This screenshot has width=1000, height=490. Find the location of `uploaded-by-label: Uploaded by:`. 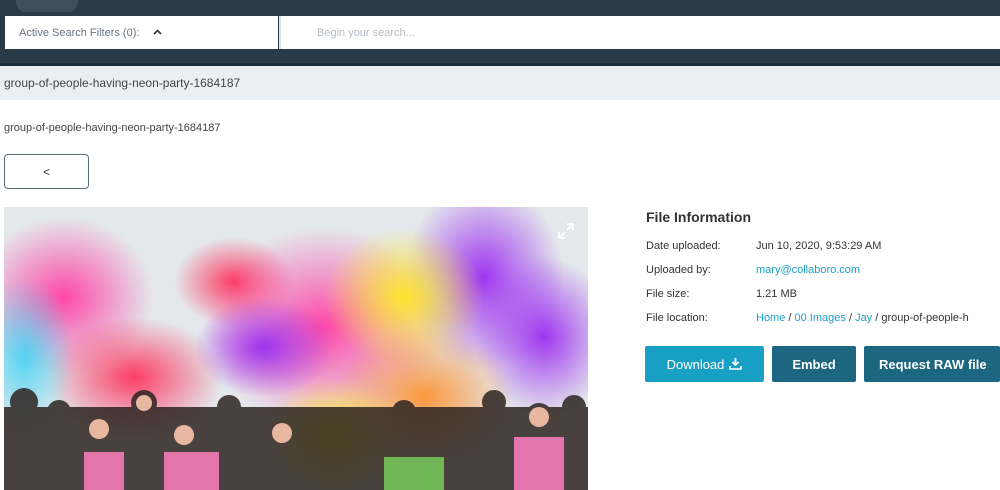

uploaded-by-label: Uploaded by: is located at coordinates (678, 270).